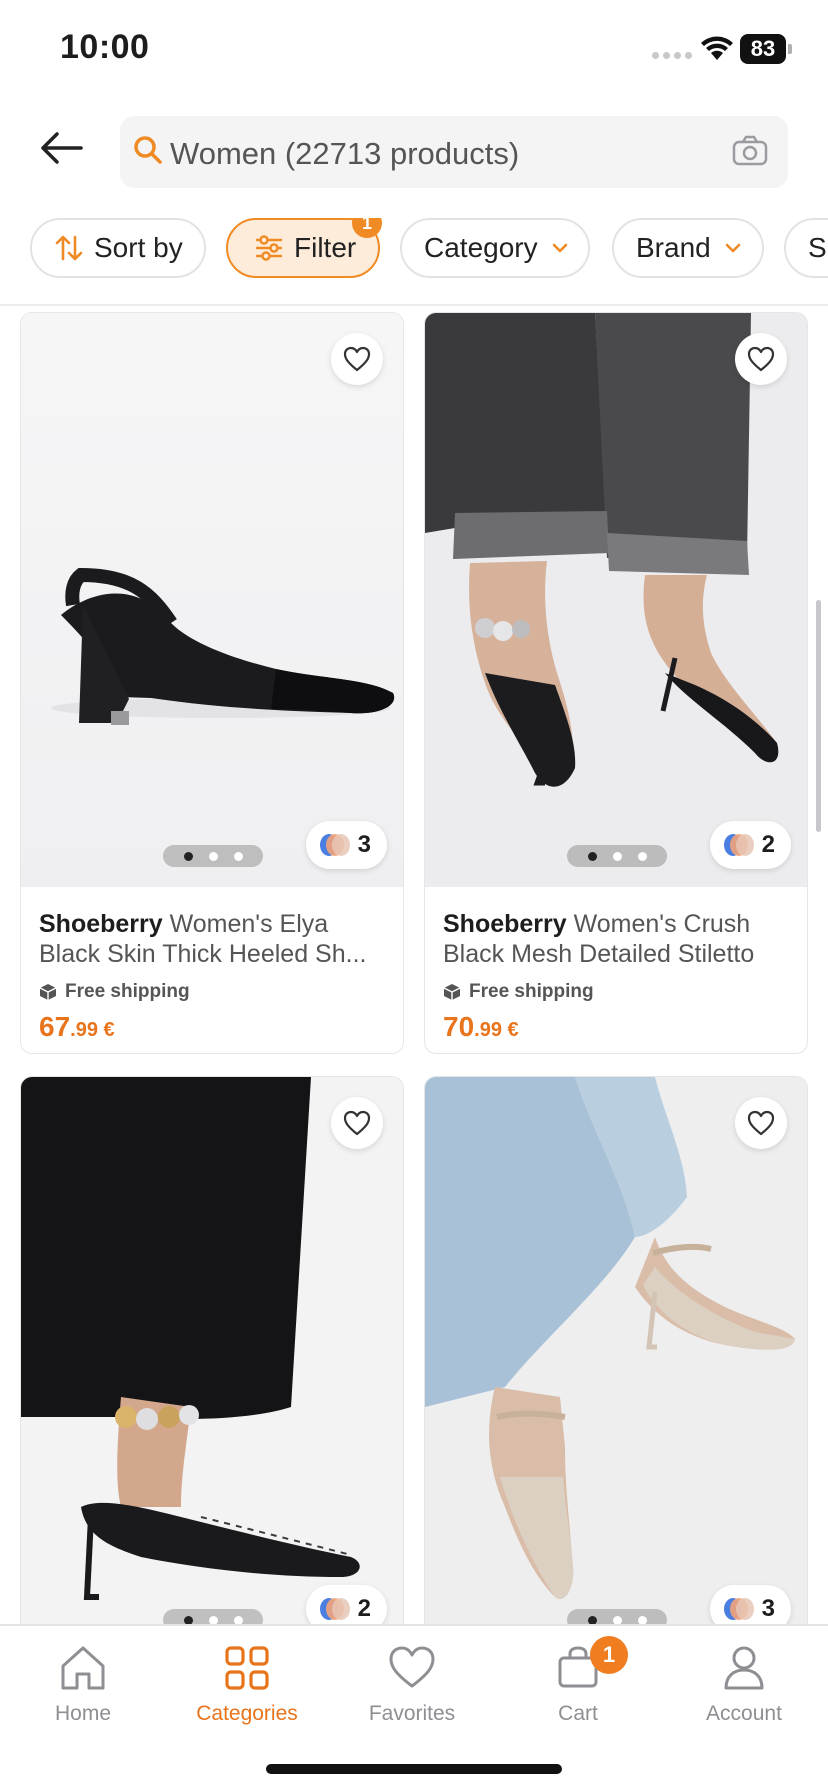  What do you see at coordinates (610, 1338) in the screenshot?
I see `product-photo-beige-pointed-heel` at bounding box center [610, 1338].